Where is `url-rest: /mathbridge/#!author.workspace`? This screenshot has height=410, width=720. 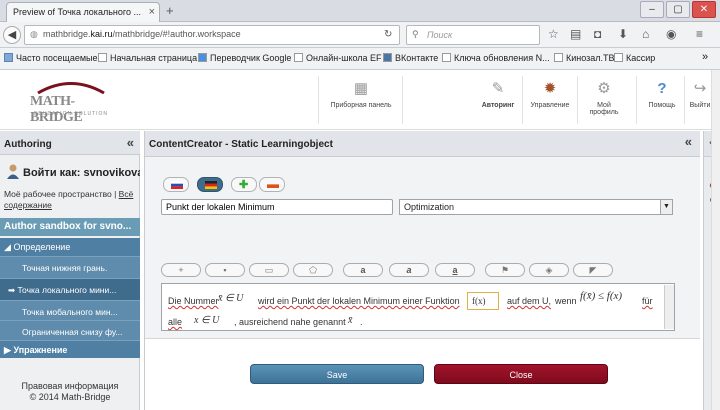
url-rest: /mathbridge/#!author.workspace is located at coordinates (176, 34).